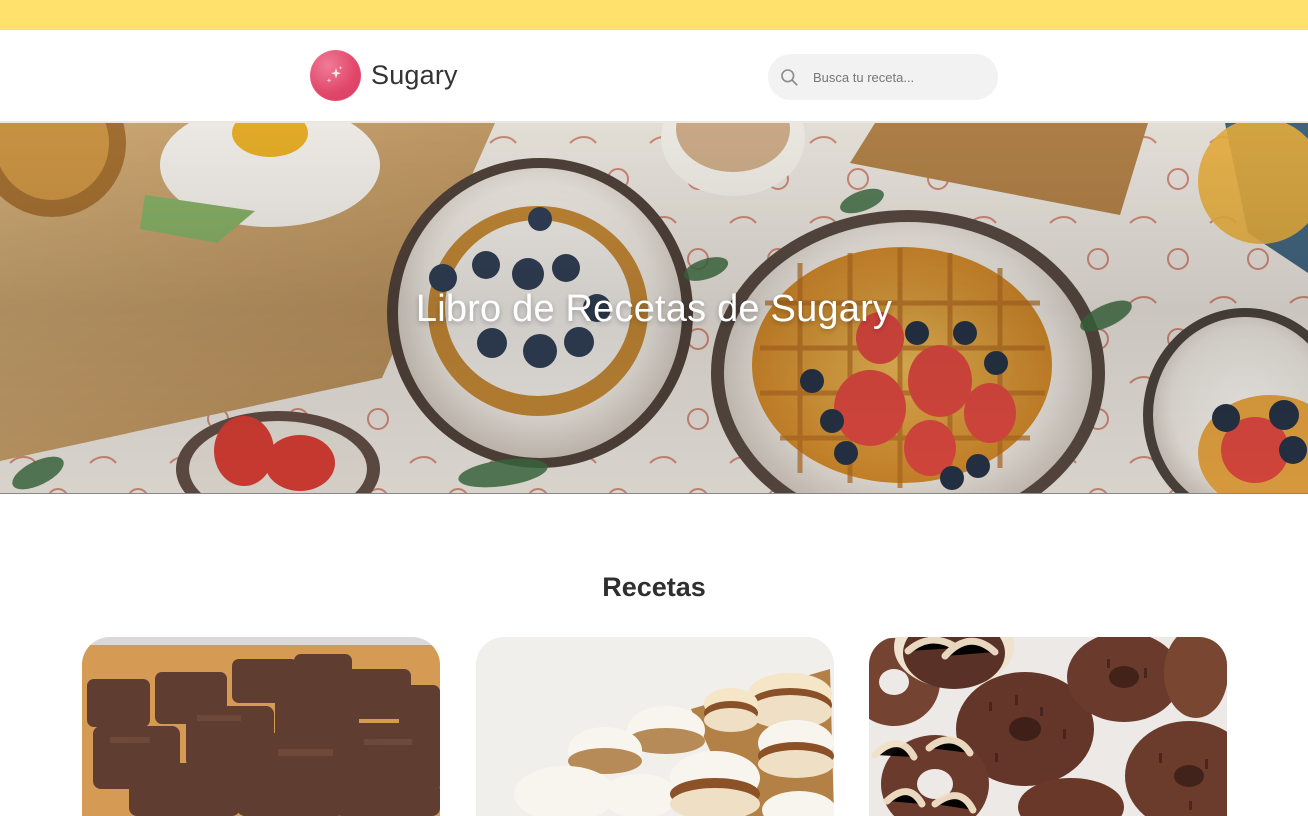  I want to click on logo-link: Sugary, so click(384, 75).